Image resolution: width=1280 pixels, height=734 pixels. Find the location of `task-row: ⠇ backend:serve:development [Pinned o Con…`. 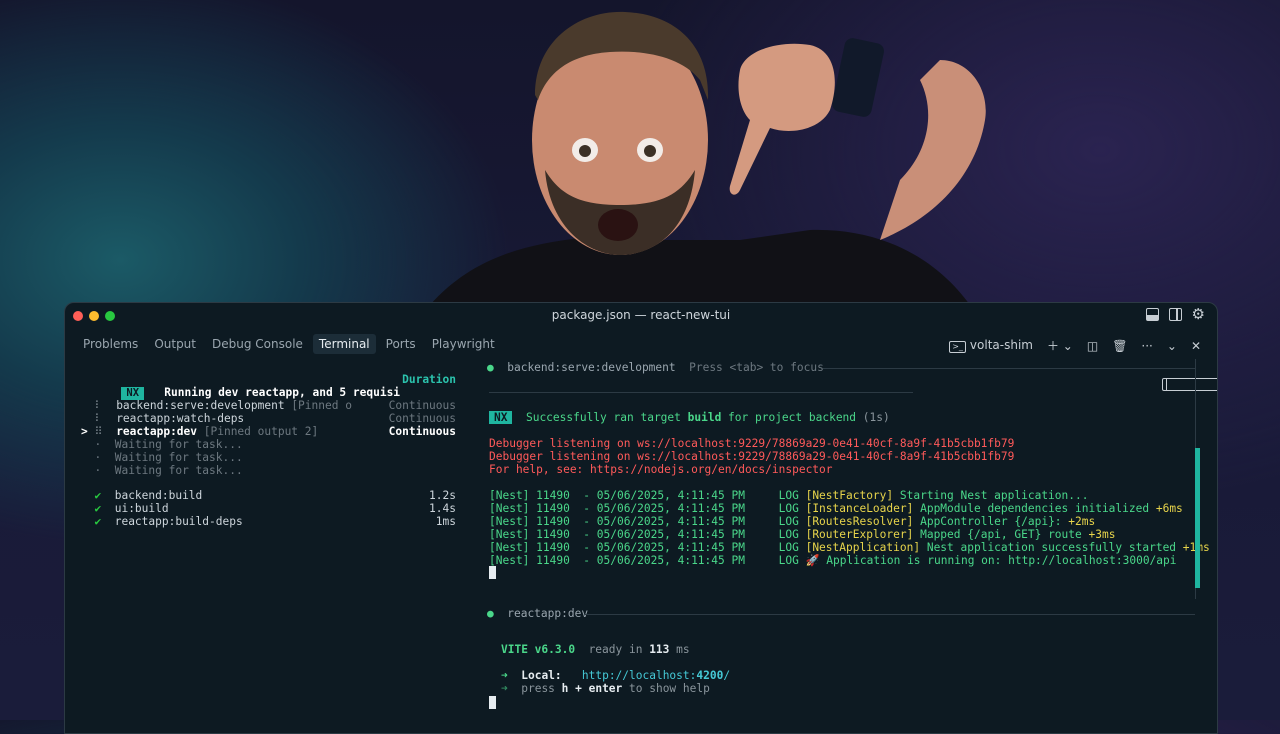

task-row: ⠇ backend:serve:development [Pinned o Con… is located at coordinates (269, 405).